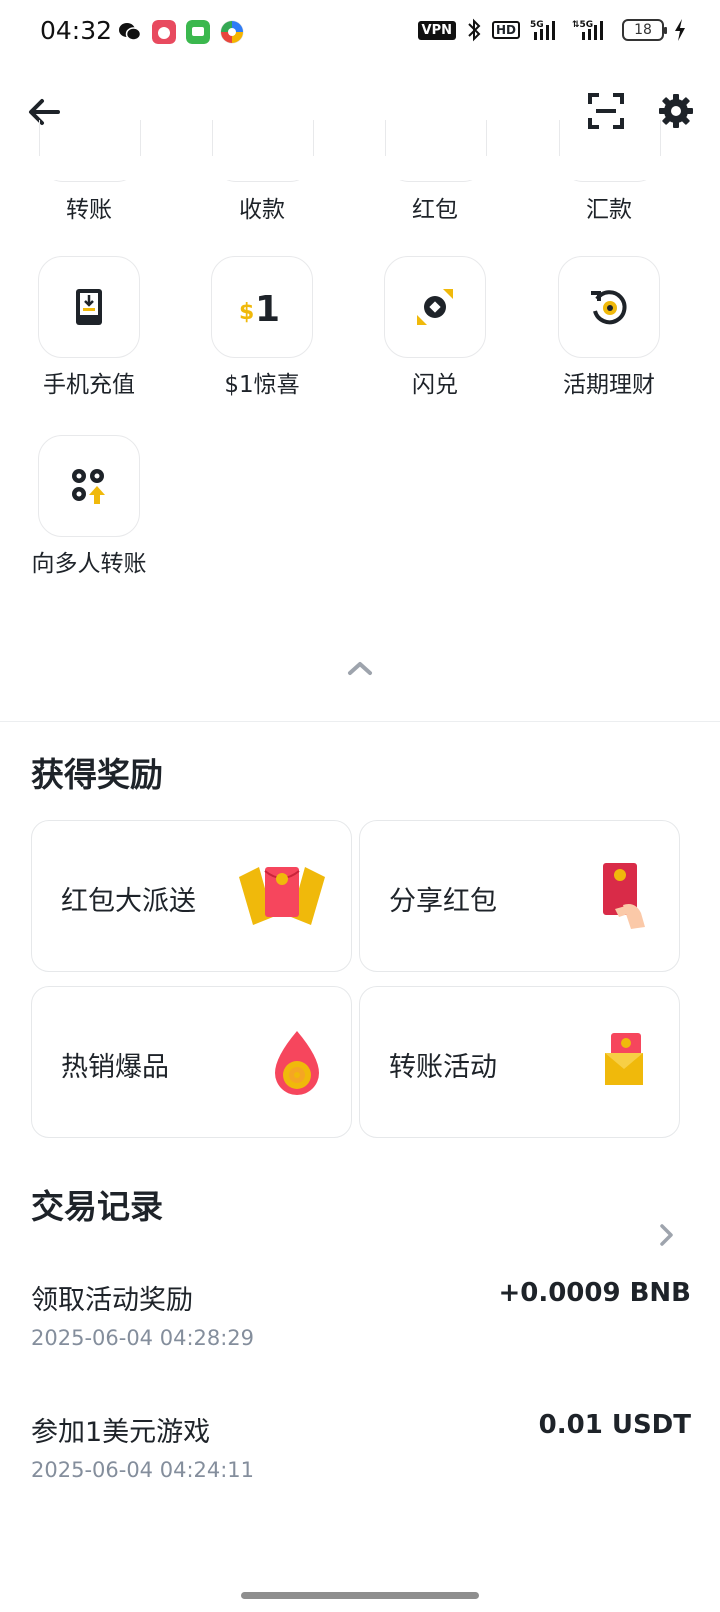  What do you see at coordinates (614, 1425) in the screenshot?
I see `transaction-amount: 0.01 USDT` at bounding box center [614, 1425].